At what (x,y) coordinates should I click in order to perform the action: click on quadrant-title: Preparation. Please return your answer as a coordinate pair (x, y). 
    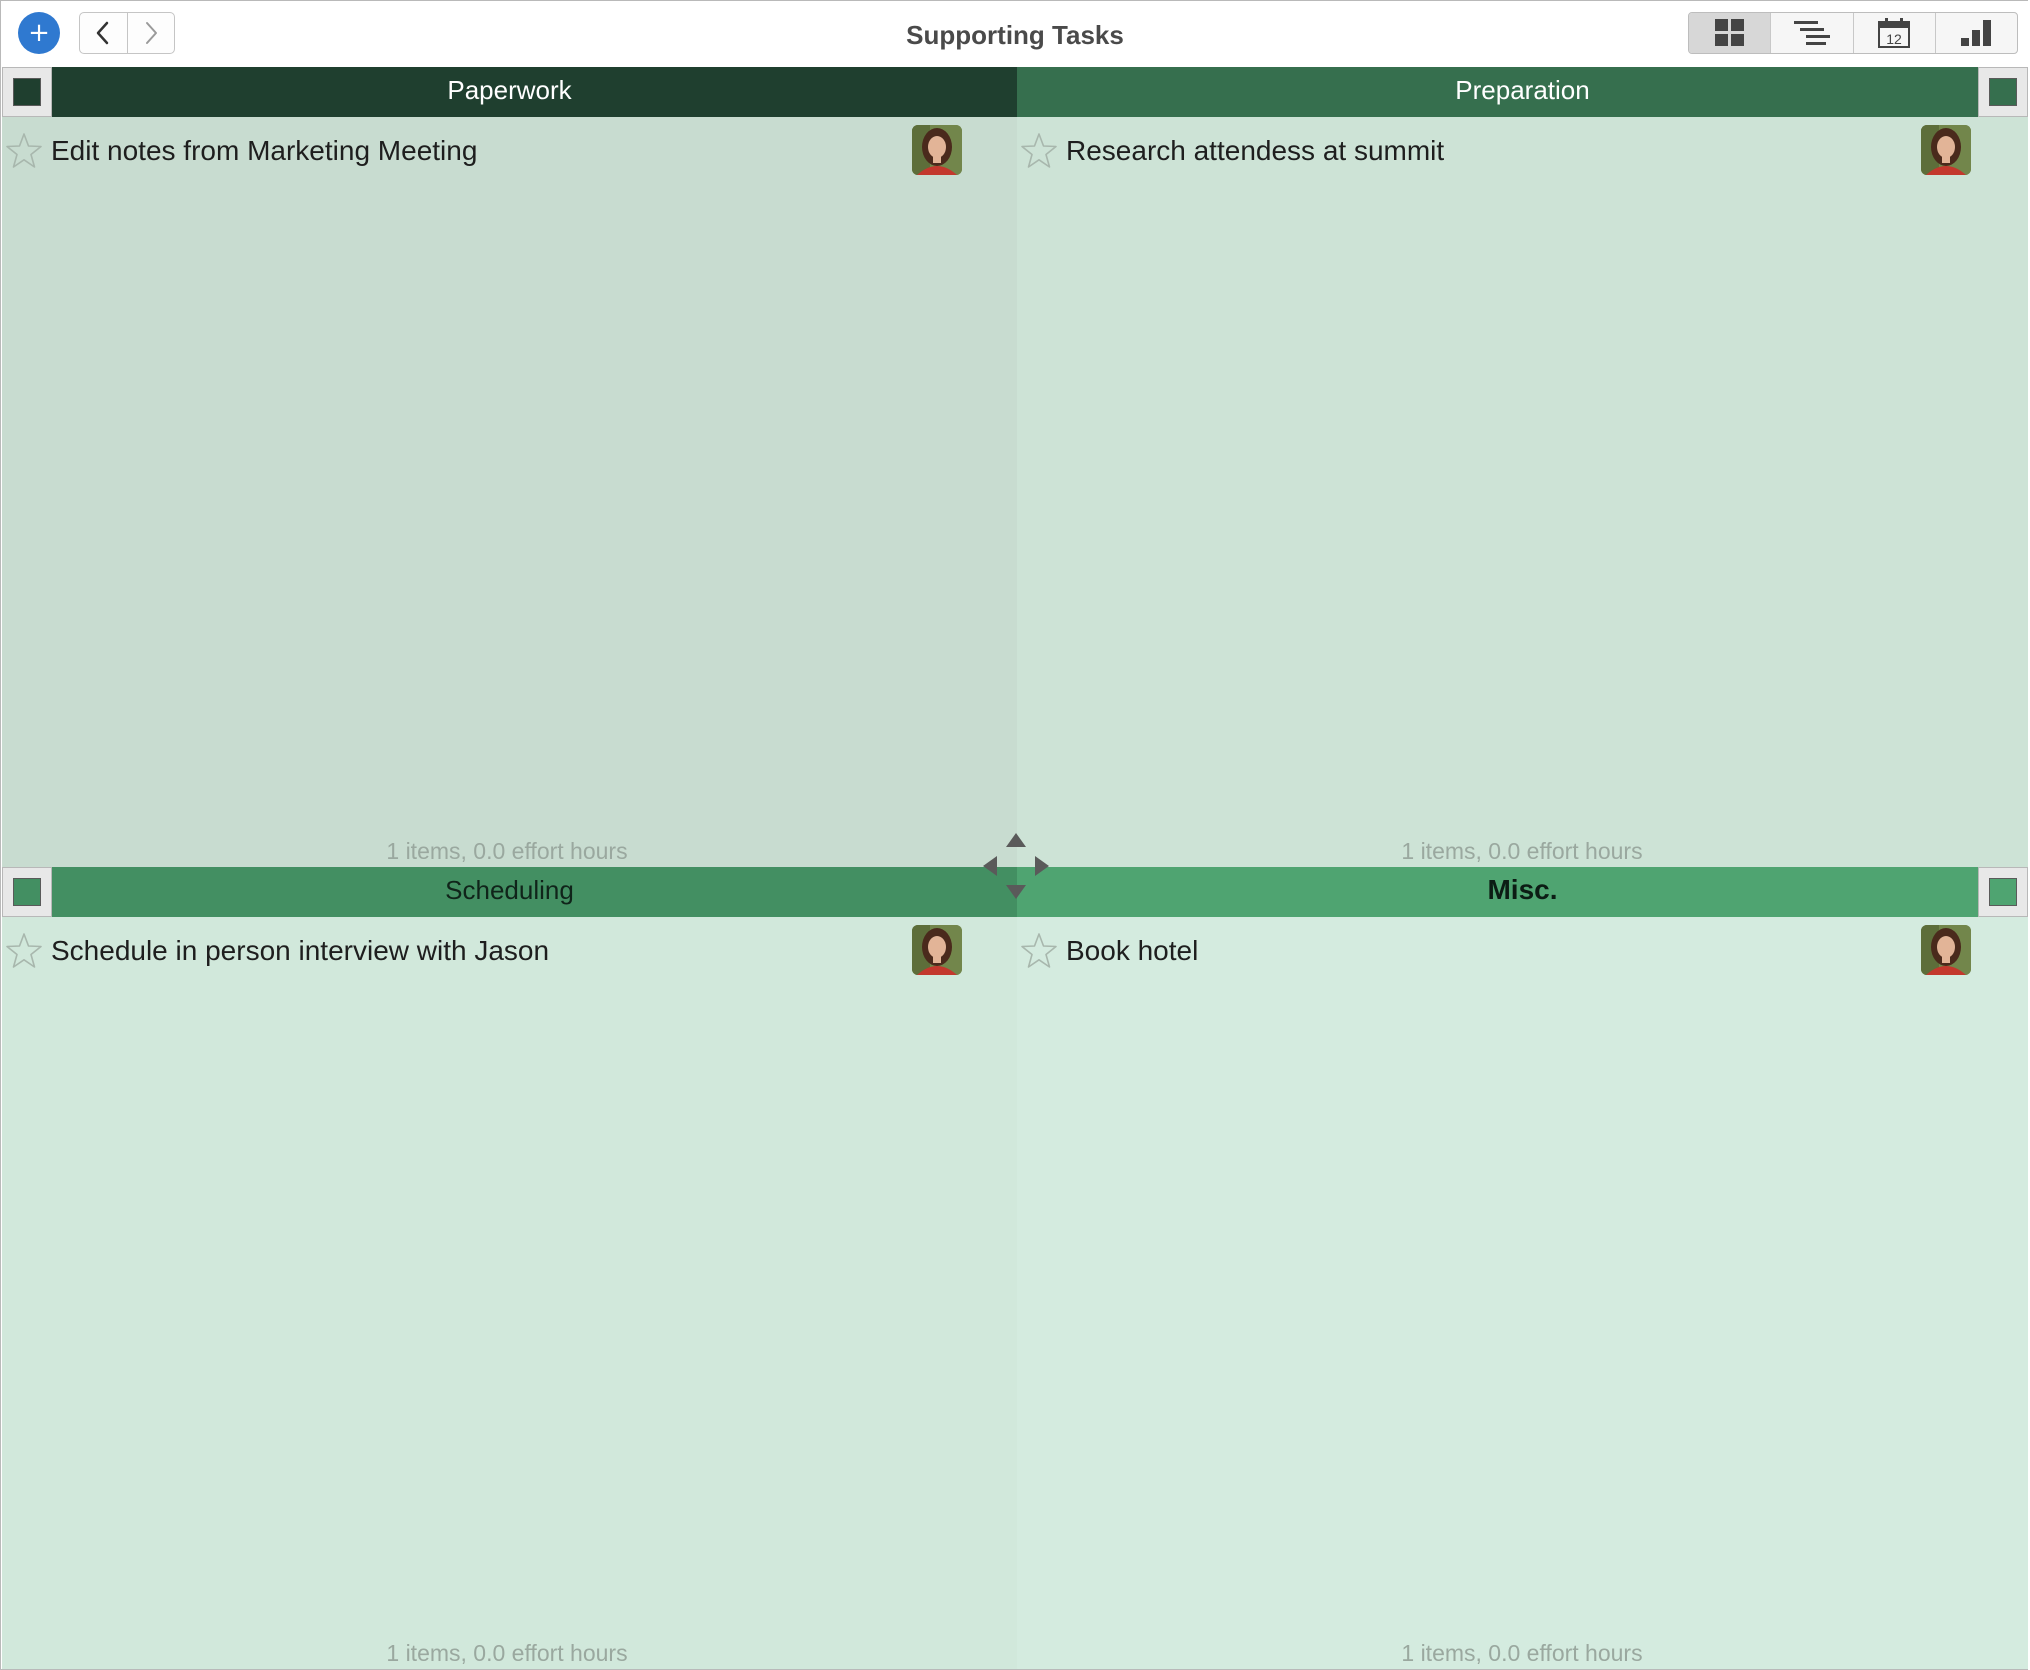
    Looking at the image, I should click on (1522, 90).